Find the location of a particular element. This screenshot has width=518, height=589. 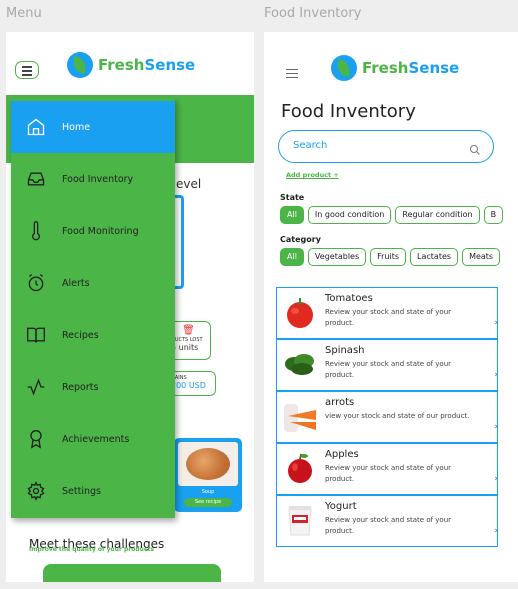

category-chip-all: All is located at coordinates (292, 257).